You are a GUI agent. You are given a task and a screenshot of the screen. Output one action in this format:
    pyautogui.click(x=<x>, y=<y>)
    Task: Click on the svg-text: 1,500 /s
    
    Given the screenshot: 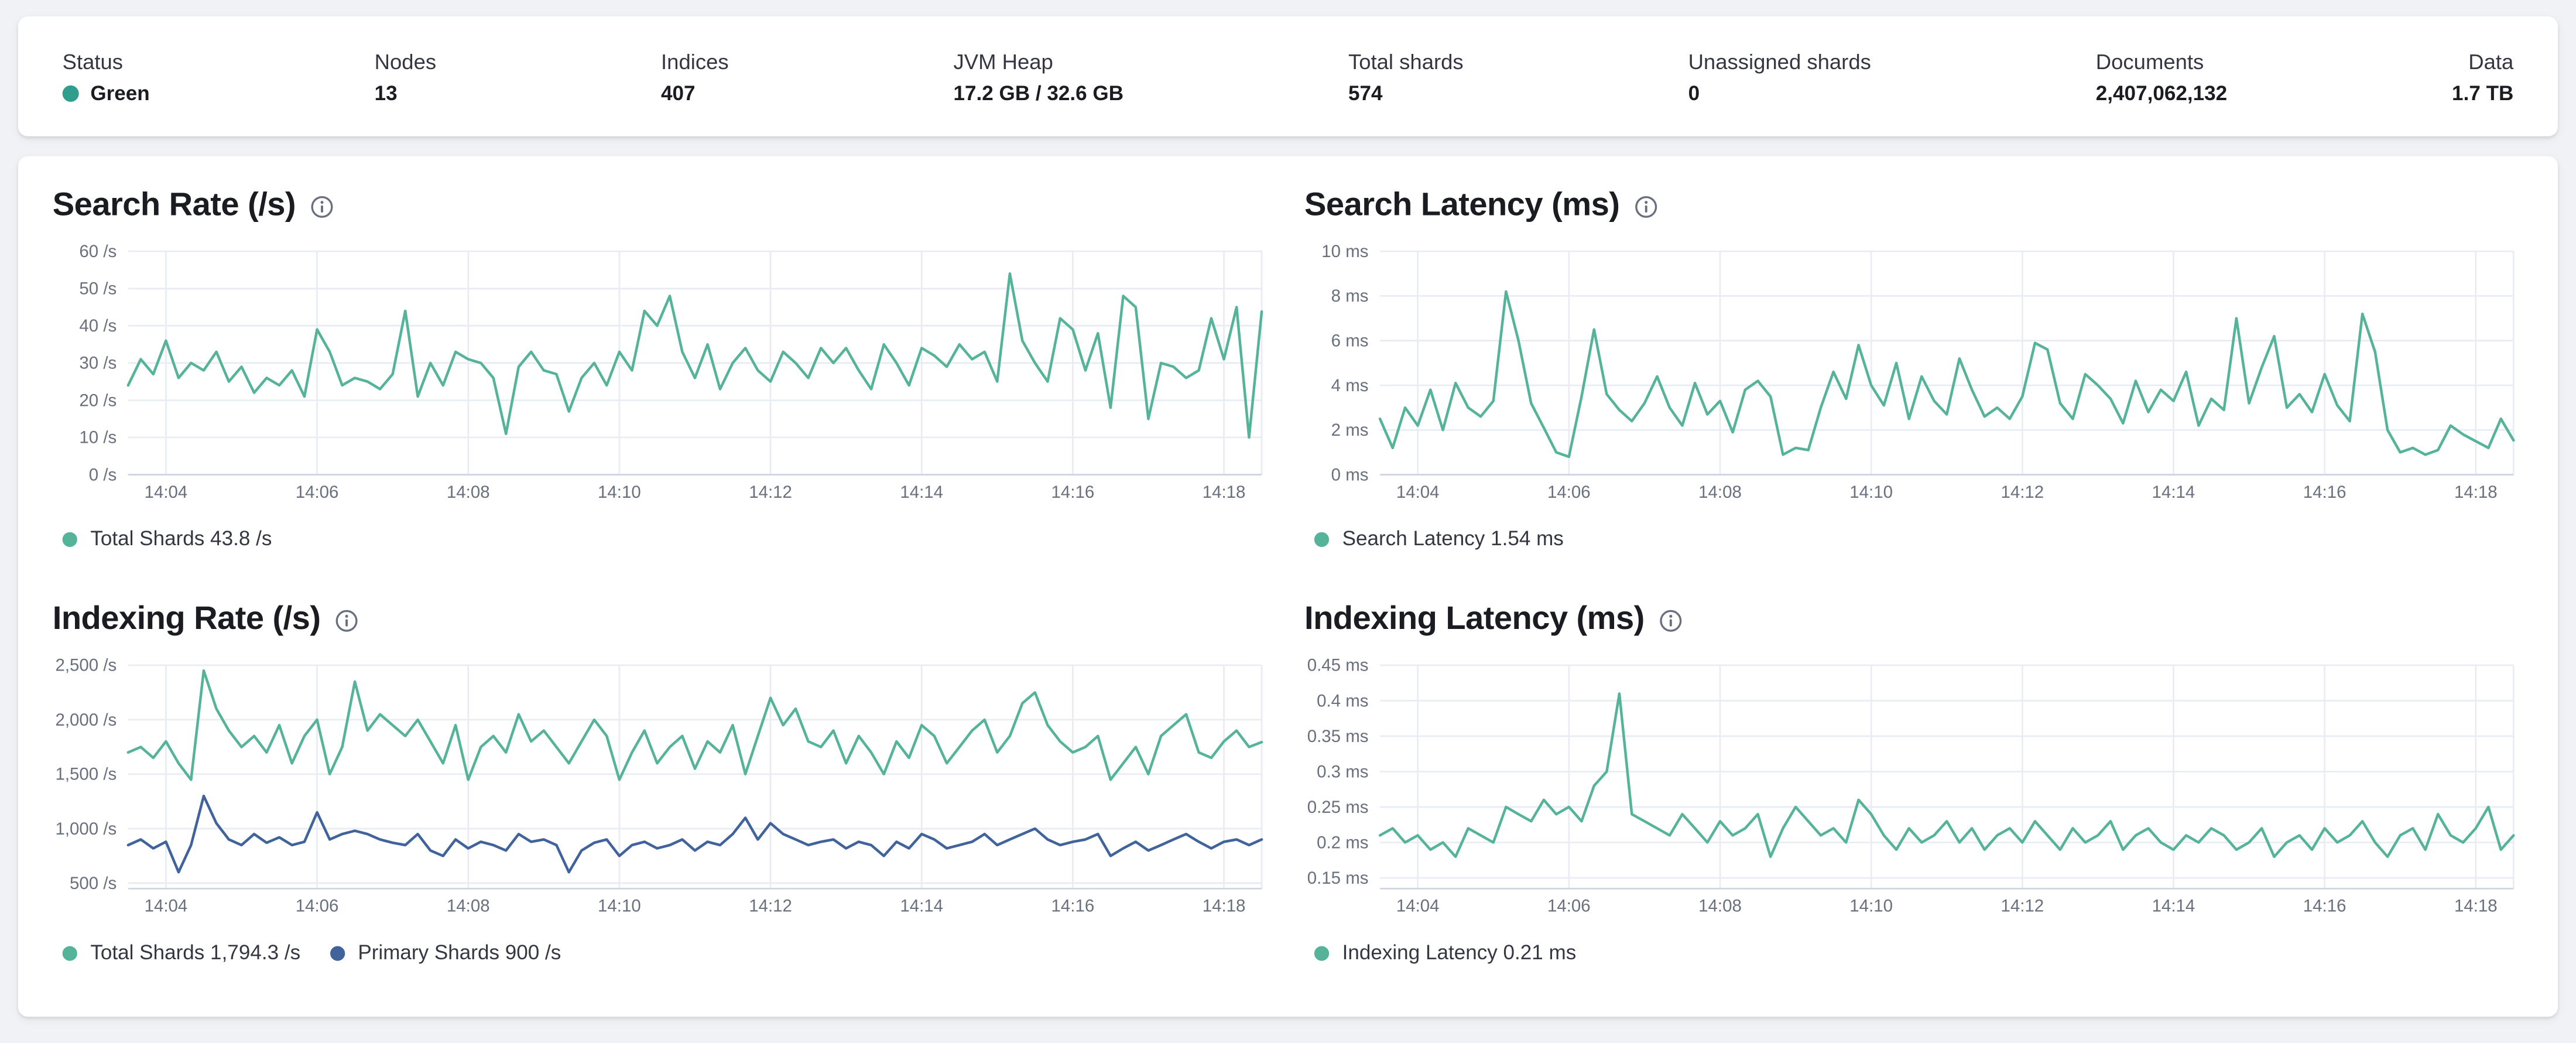 What is the action you would take?
    pyautogui.click(x=86, y=774)
    